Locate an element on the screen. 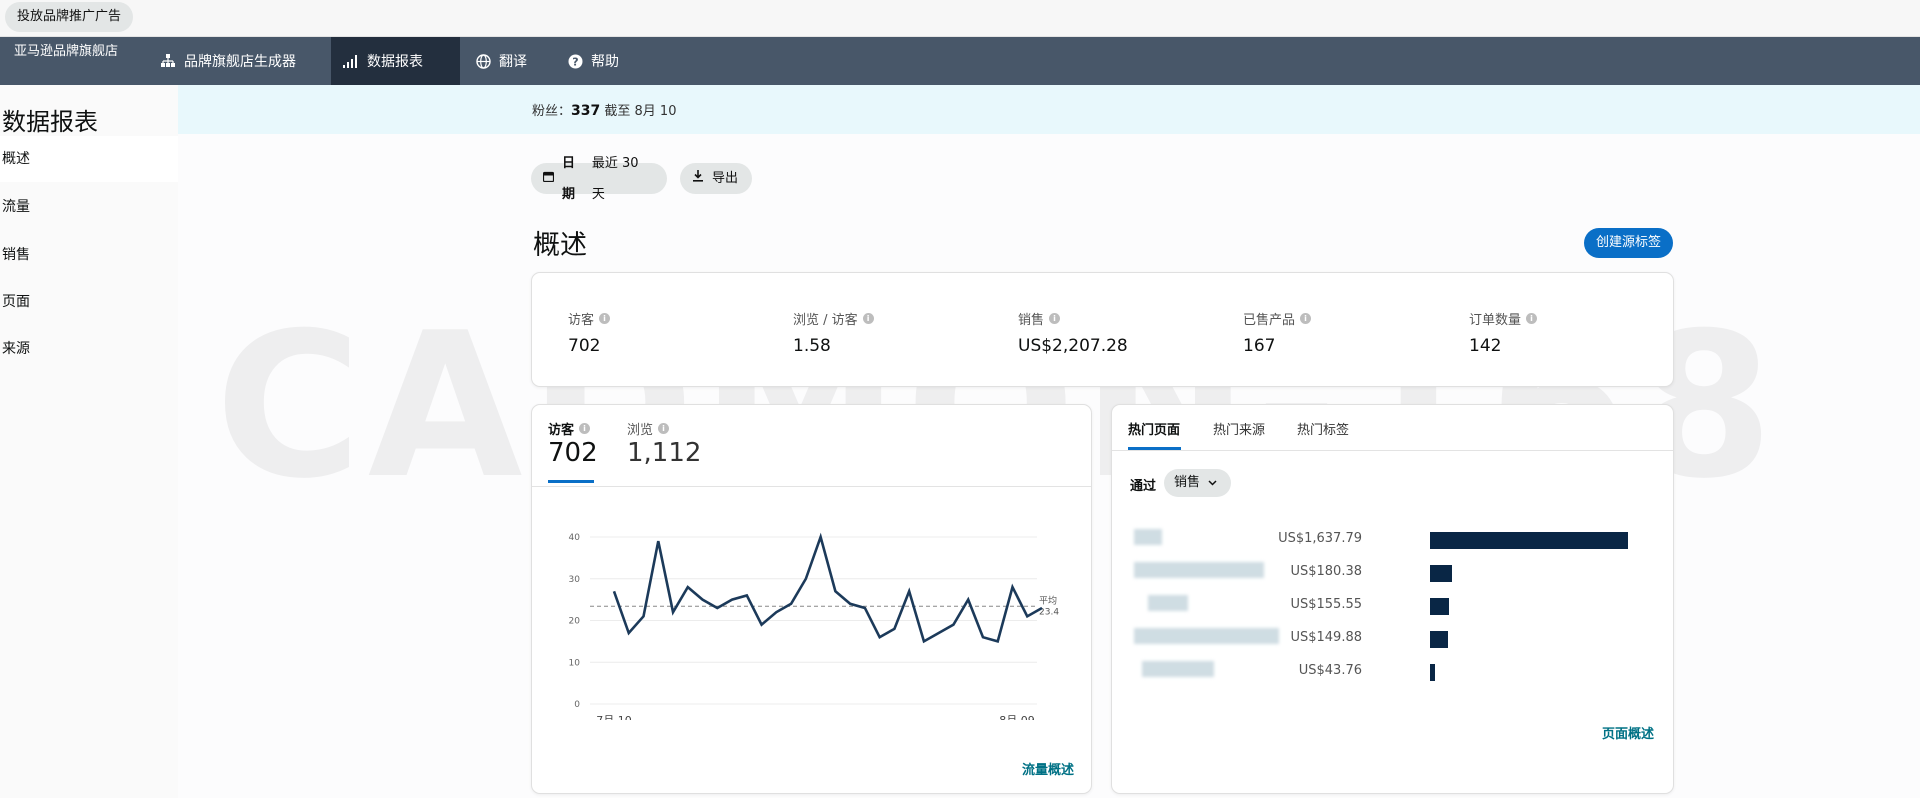  sidebar-item-sources: 来源 is located at coordinates (89, 349).